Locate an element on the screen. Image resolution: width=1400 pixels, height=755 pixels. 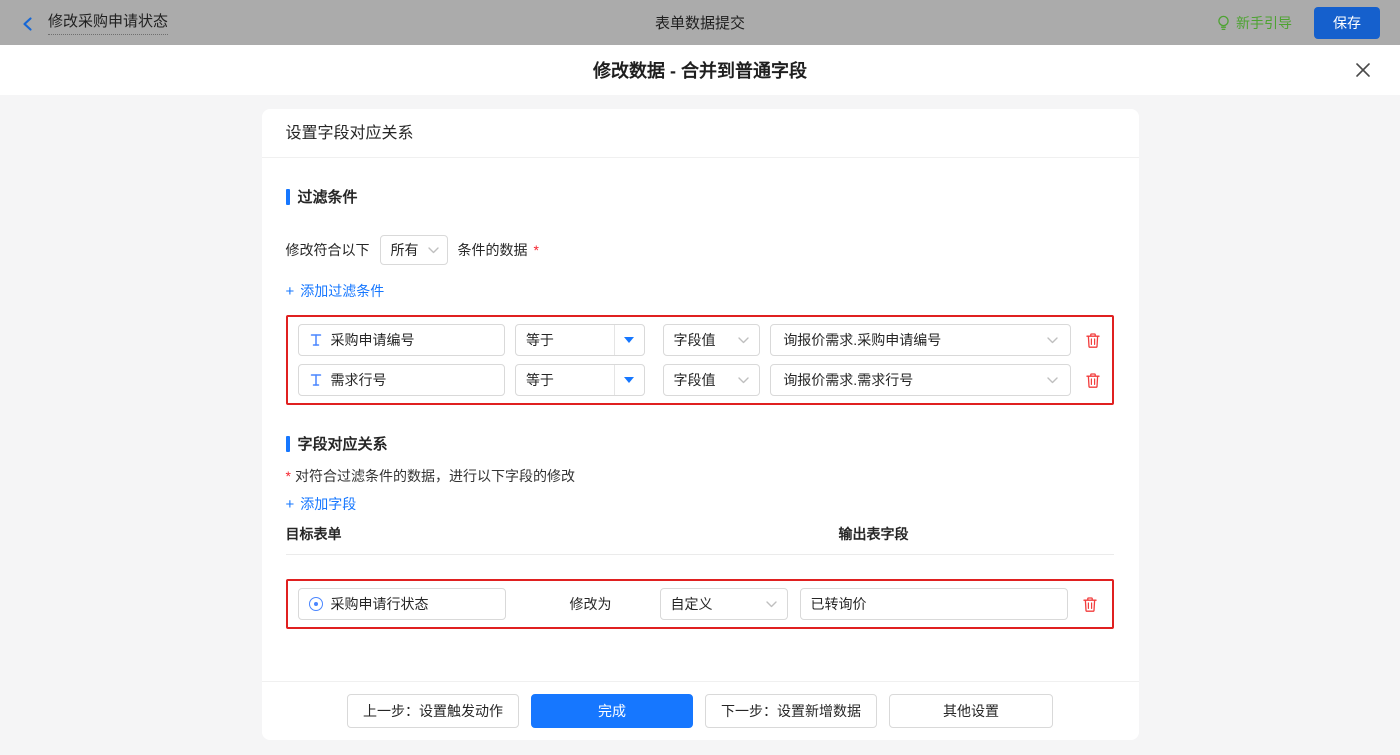
add-filter-condition-link: + 添加过滤条件 is located at coordinates (335, 291).